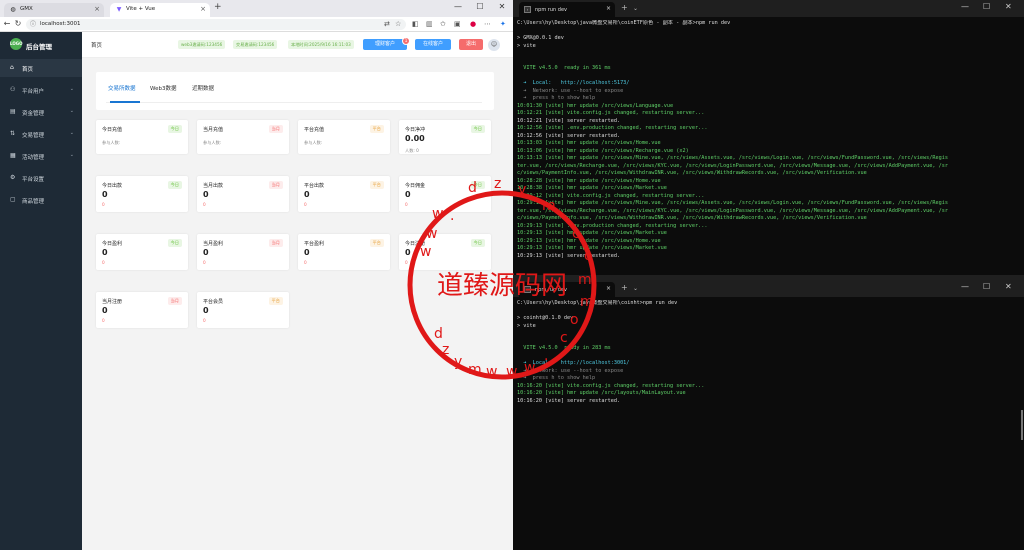 The image size is (1024, 550). What do you see at coordinates (429, 24) in the screenshot?
I see `split-icon: ▥` at bounding box center [429, 24].